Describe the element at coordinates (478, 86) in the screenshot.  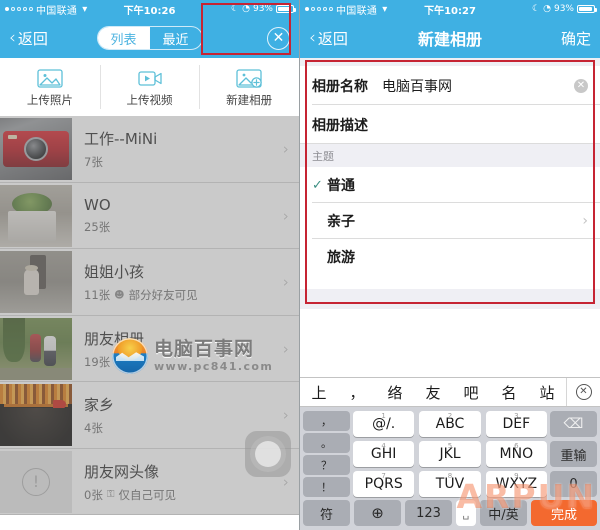
I see `album-name-input: 电脑百事网` at that location.